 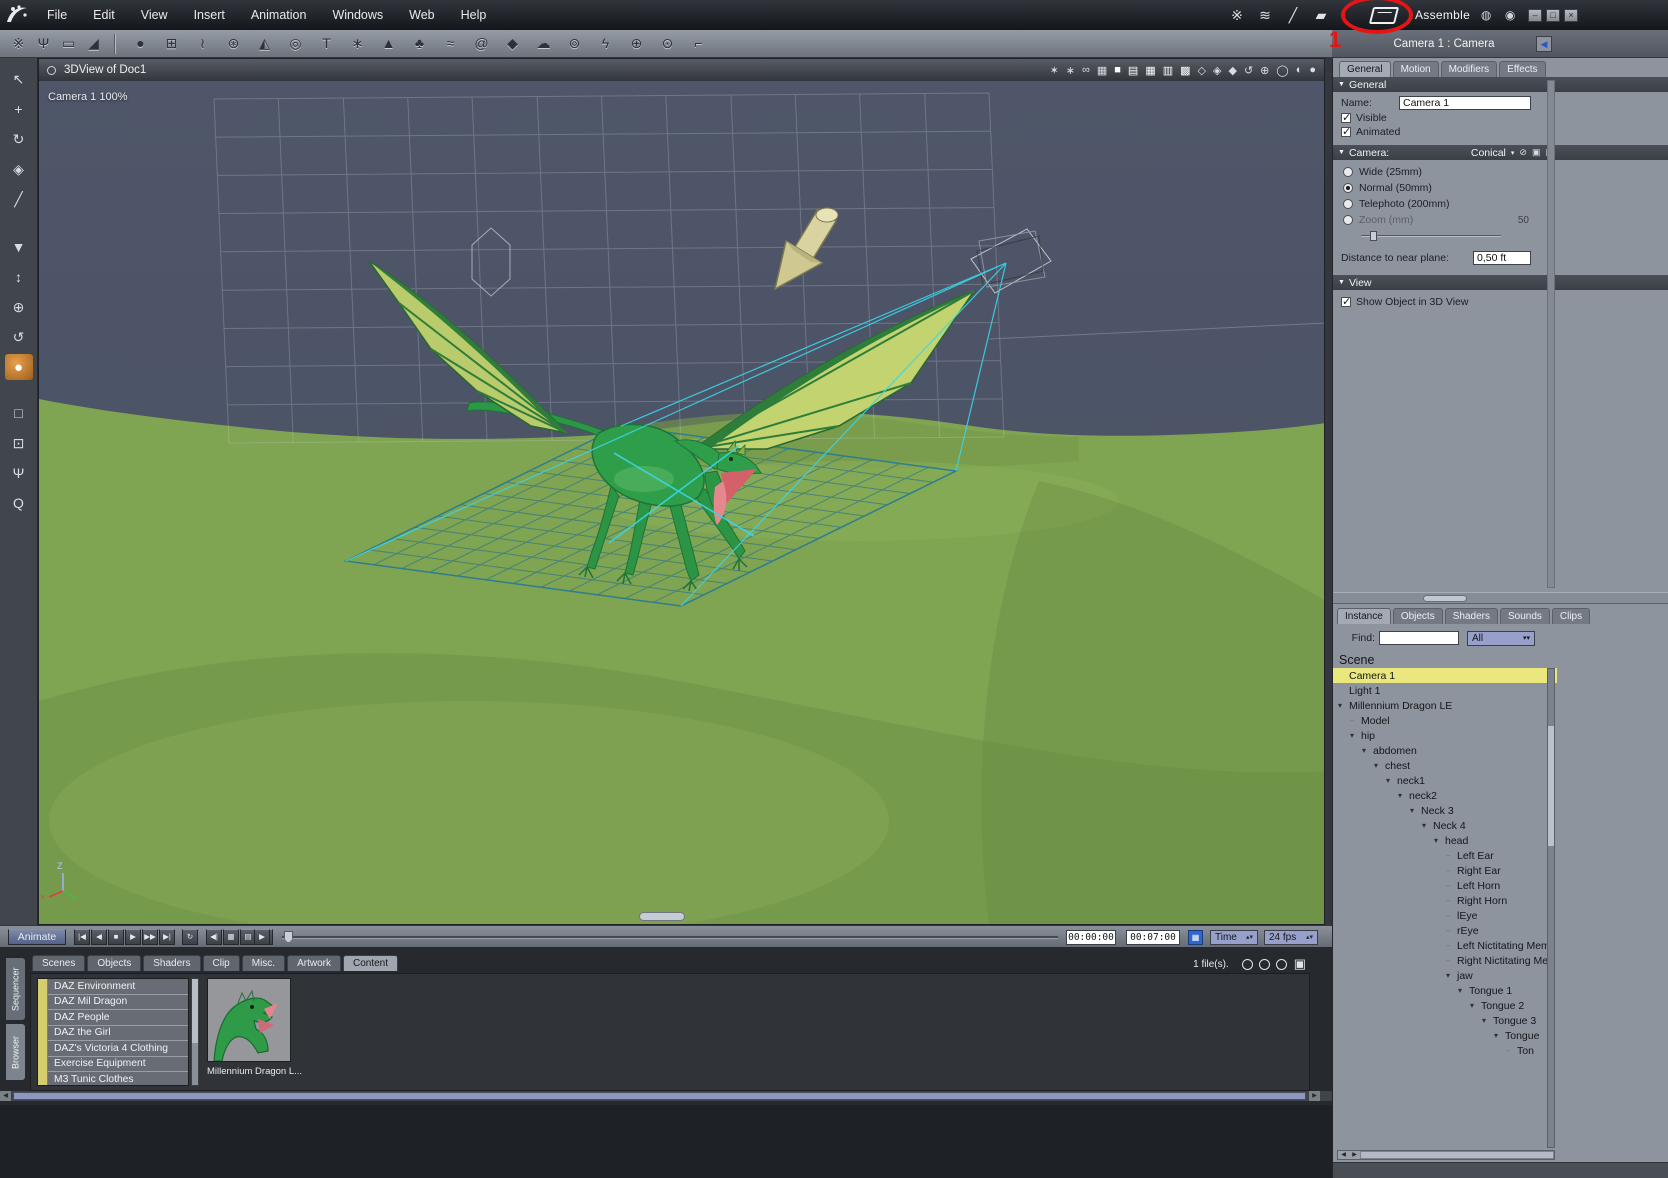 I want to click on time-unit-dropdown: Time ▴▾, so click(x=1234, y=937).